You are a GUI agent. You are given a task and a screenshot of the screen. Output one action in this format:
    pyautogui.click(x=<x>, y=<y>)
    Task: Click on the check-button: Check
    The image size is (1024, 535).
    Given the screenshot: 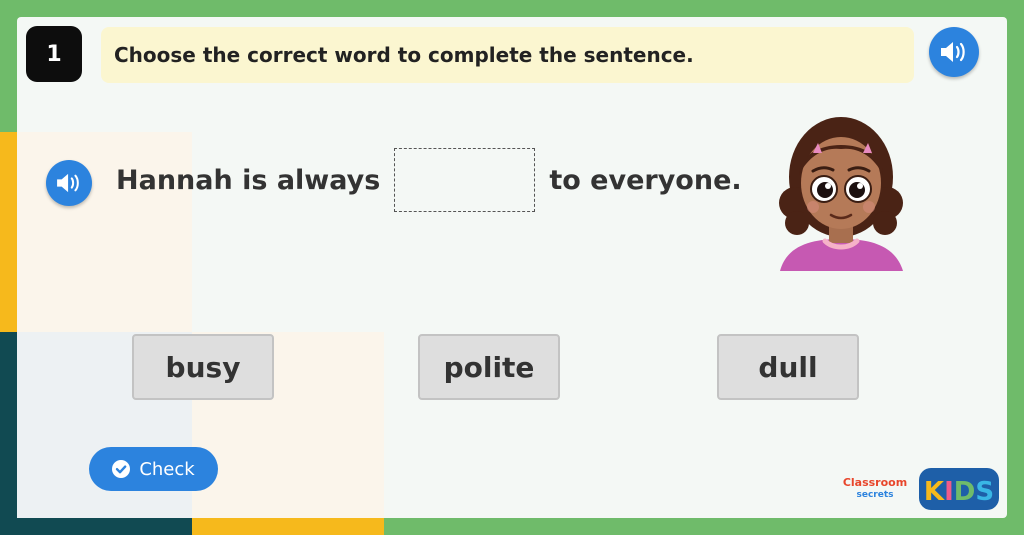 What is the action you would take?
    pyautogui.click(x=153, y=469)
    